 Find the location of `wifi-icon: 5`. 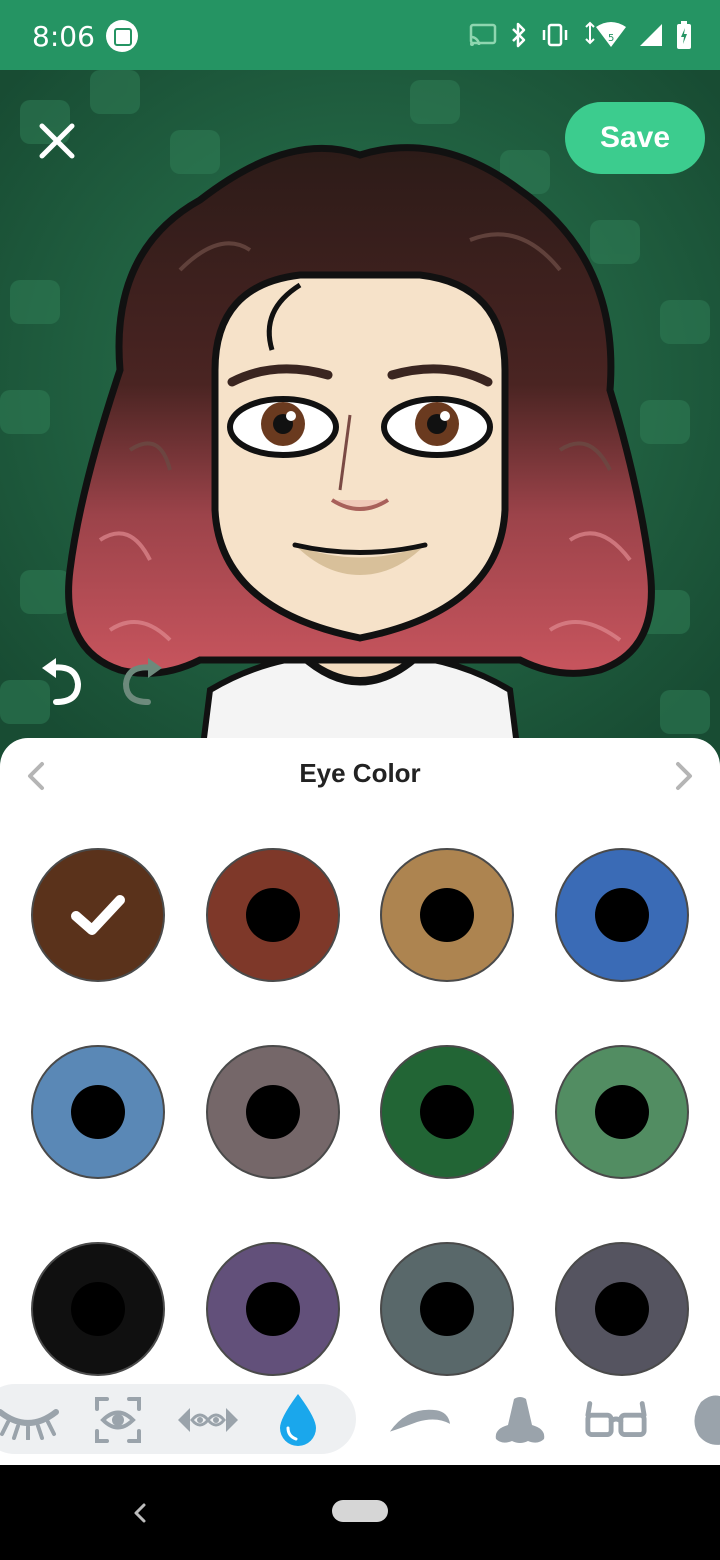

wifi-icon: 5 is located at coordinates (605, 34).